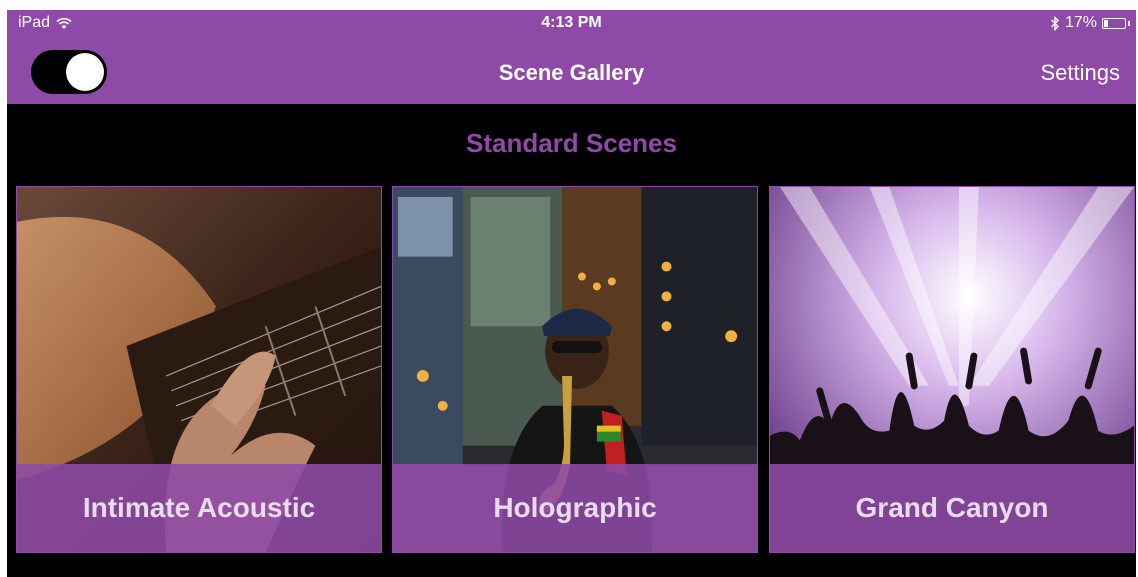 The height and width of the screenshot is (577, 1138). What do you see at coordinates (1114, 23) in the screenshot?
I see `battery-icon` at bounding box center [1114, 23].